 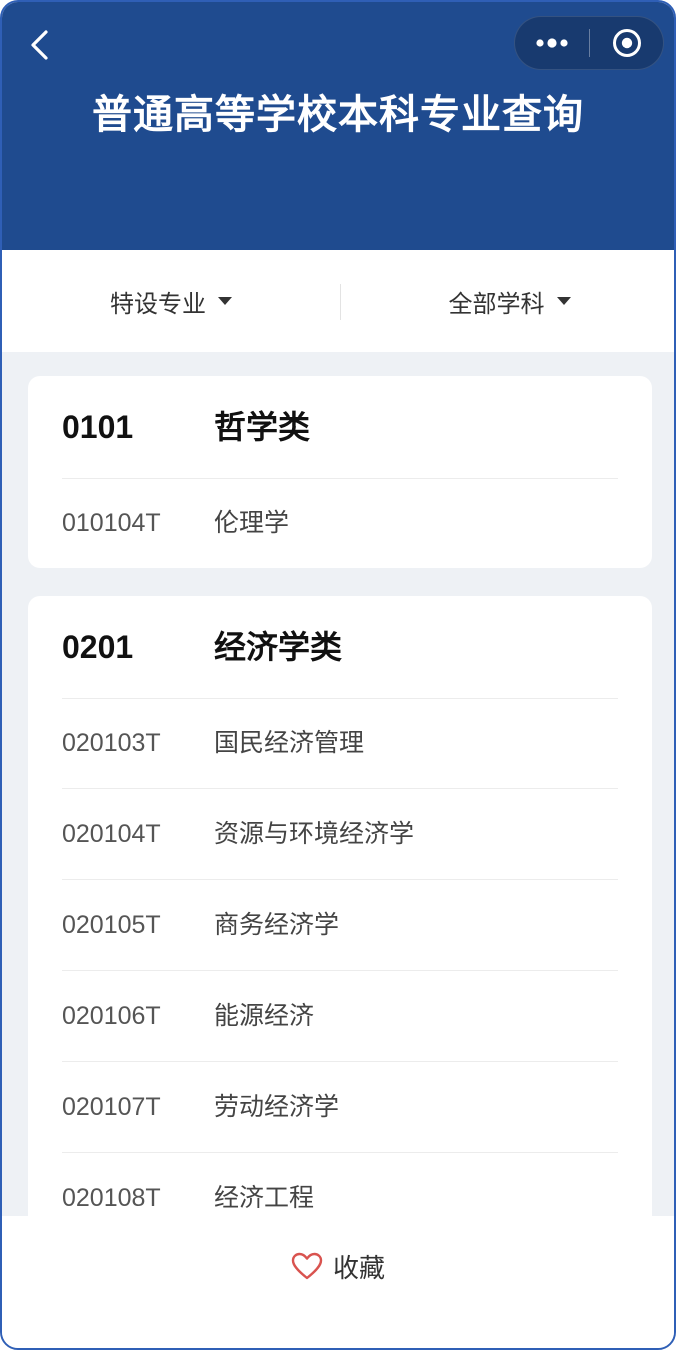 What do you see at coordinates (158, 303) in the screenshot?
I see `major-type-filter-label: 特设专业` at bounding box center [158, 303].